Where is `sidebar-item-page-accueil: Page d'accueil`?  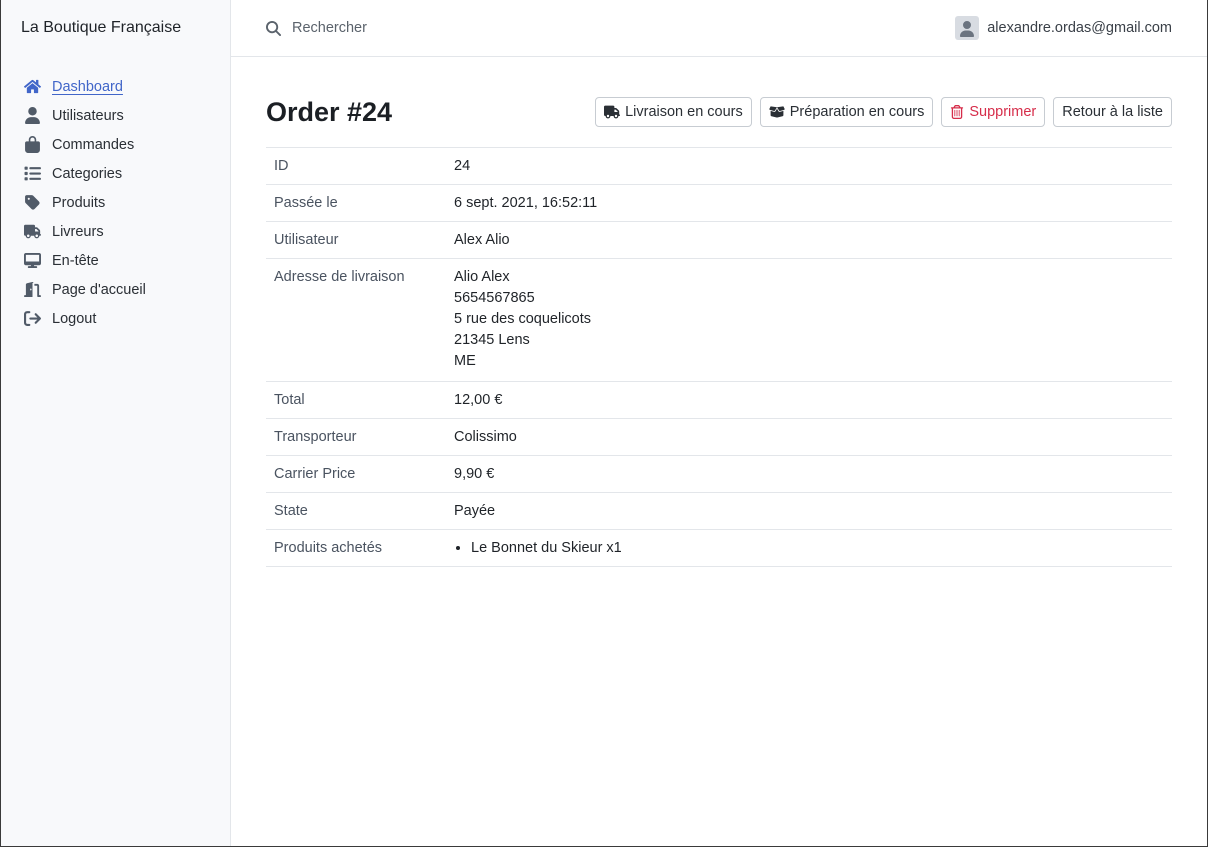
sidebar-item-page-accueil: Page d'accueil is located at coordinates (115, 289).